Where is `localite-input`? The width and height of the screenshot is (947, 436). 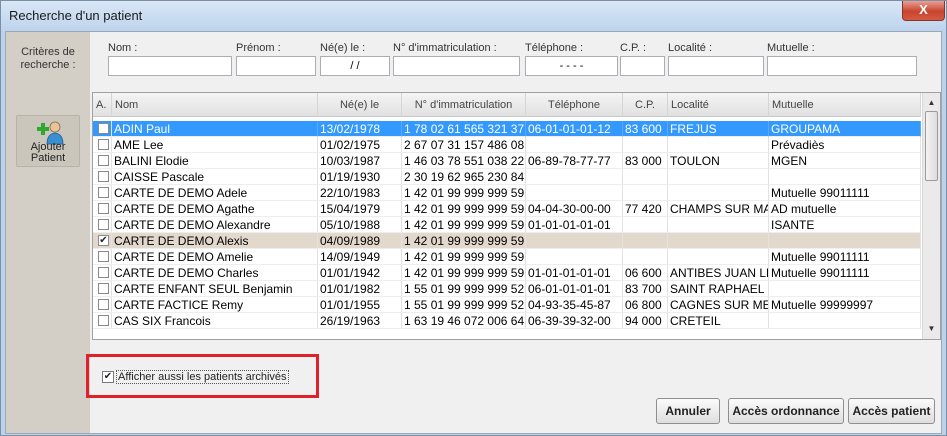
localite-input is located at coordinates (716, 66).